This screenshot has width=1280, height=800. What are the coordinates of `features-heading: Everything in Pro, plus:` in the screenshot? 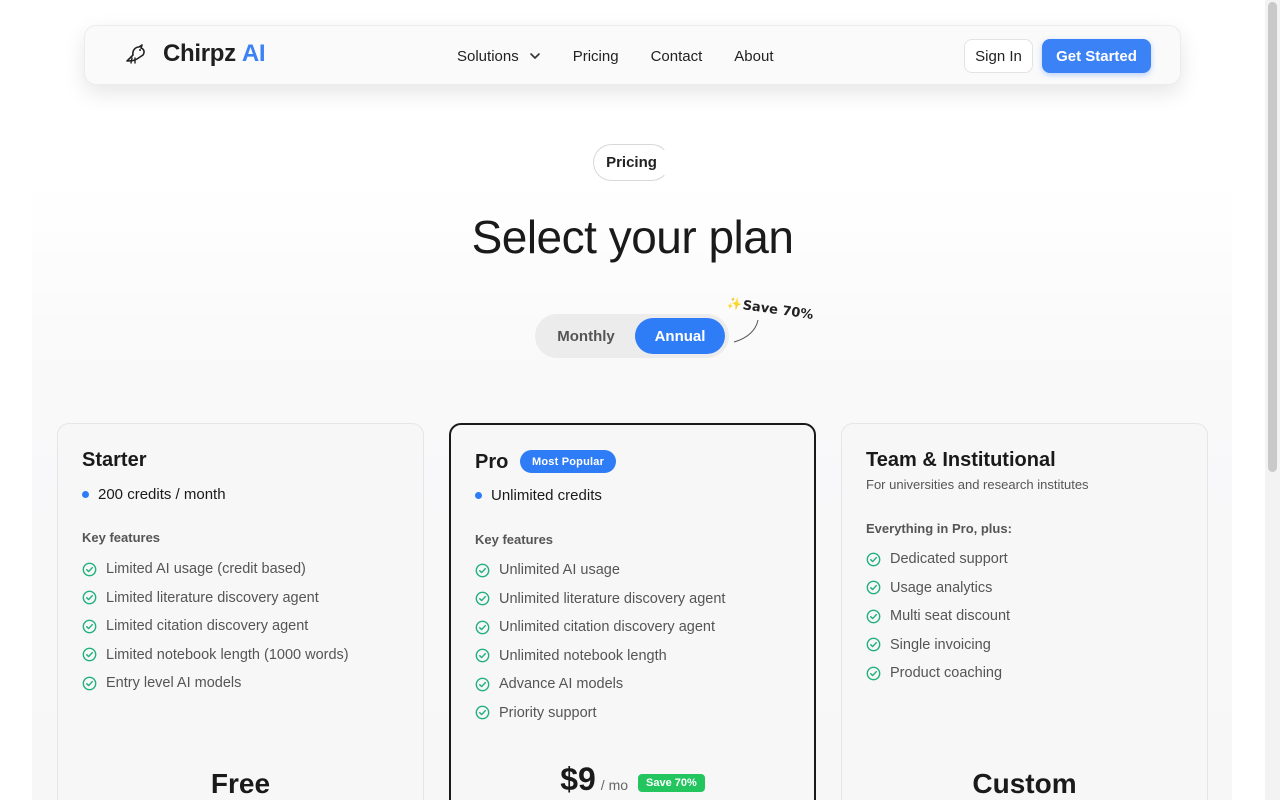 It's located at (939, 528).